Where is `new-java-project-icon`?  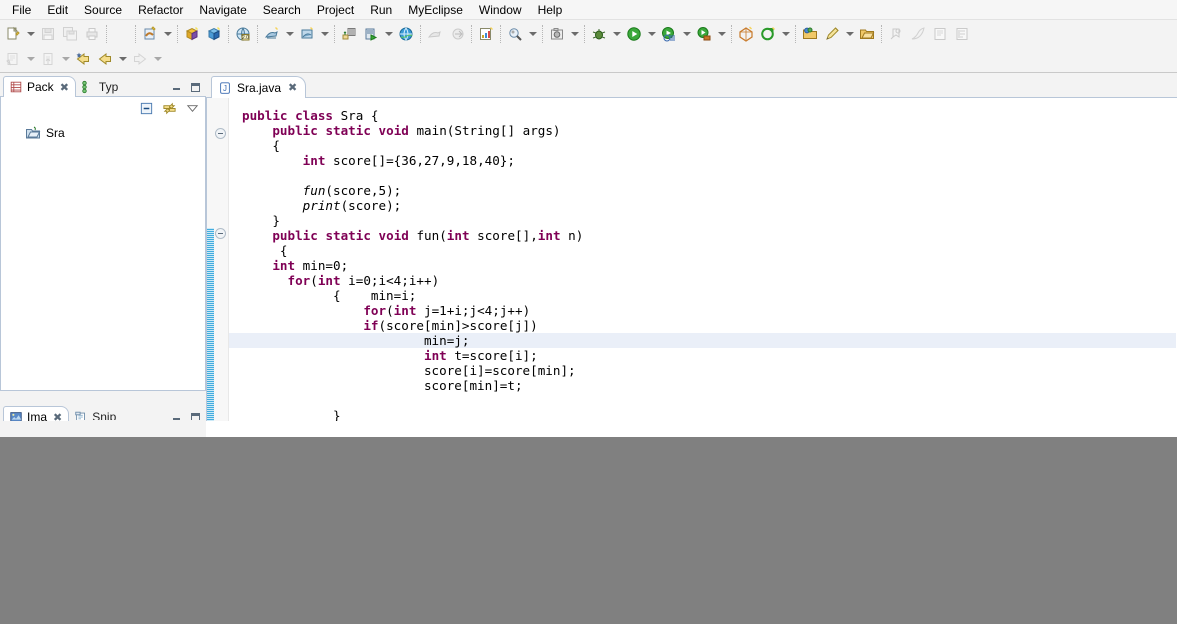
new-java-project-icon is located at coordinates (192, 34).